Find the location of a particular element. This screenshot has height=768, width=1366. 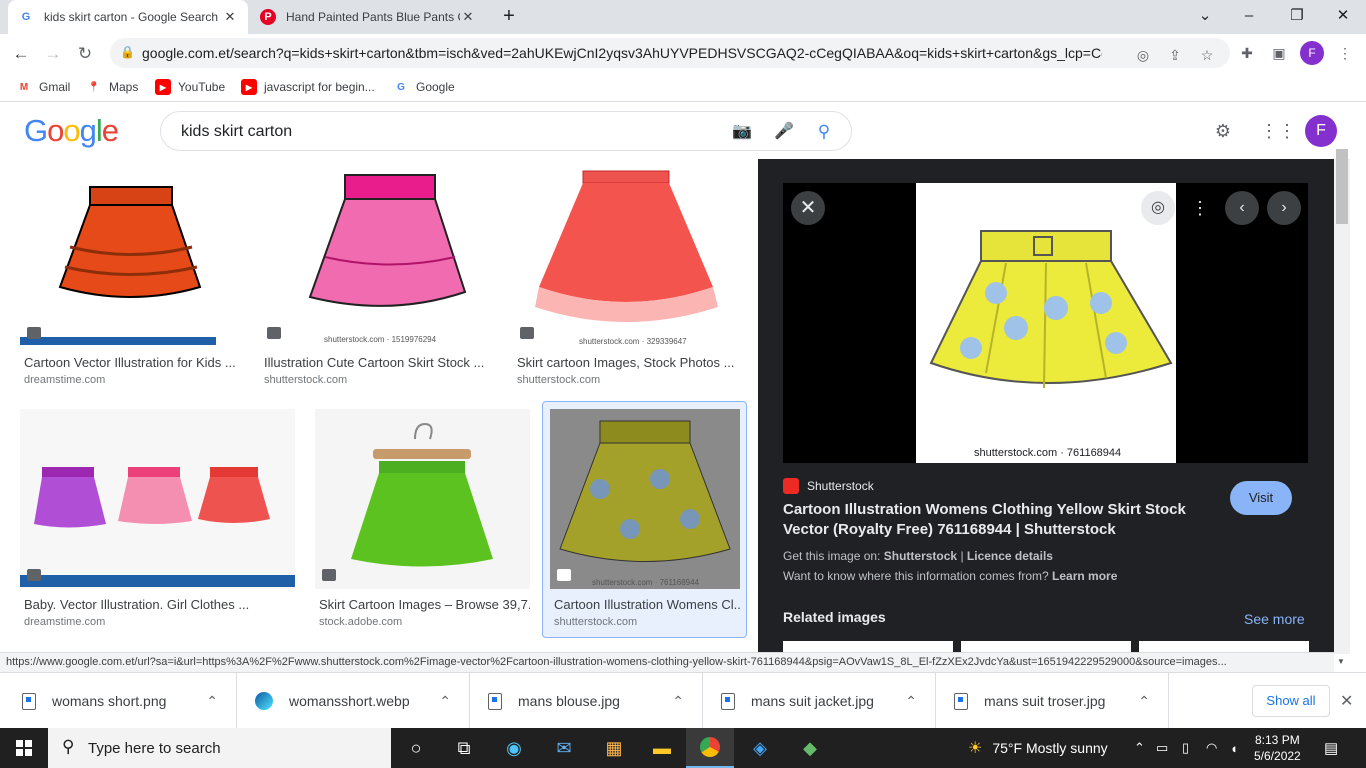

camera-icon: 📷 is located at coordinates (742, 132).